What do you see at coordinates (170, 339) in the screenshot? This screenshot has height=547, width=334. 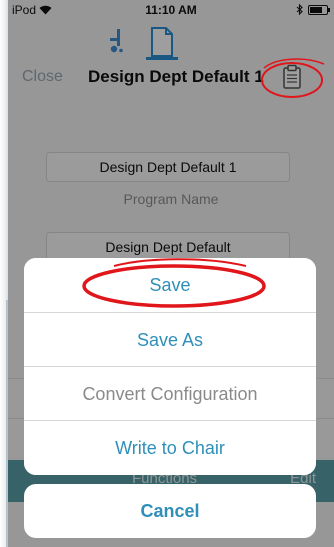 I see `save-as-button: Save As` at bounding box center [170, 339].